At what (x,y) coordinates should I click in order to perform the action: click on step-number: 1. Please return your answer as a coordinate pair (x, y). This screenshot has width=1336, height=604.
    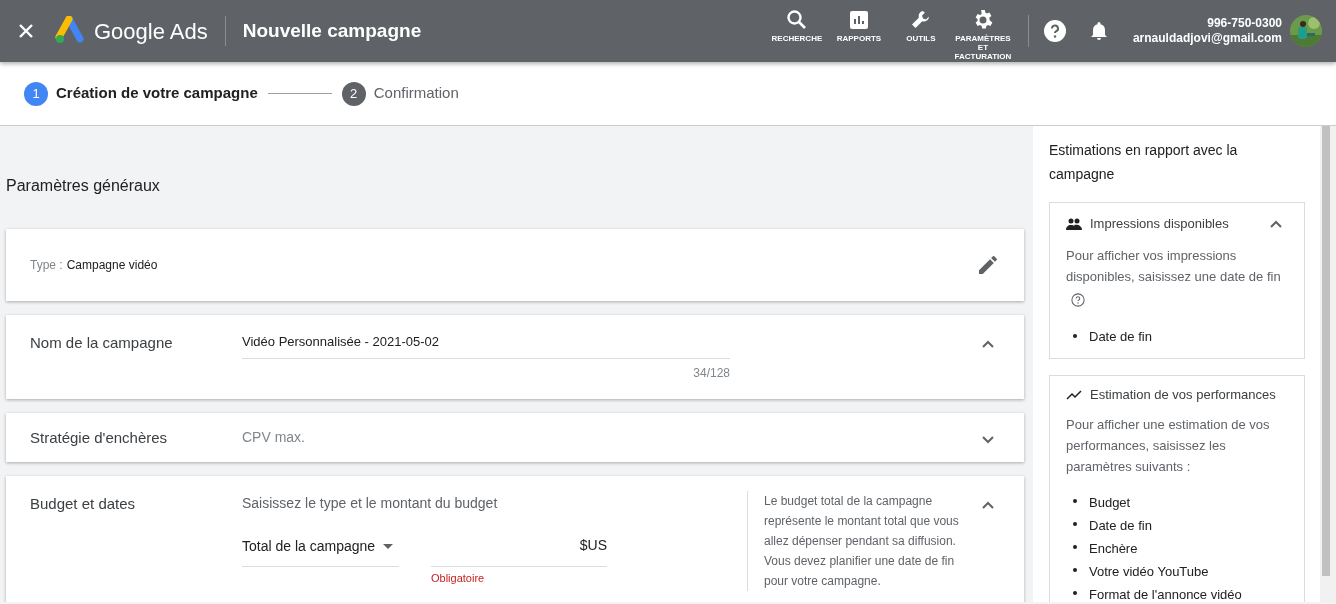
    Looking at the image, I should click on (36, 93).